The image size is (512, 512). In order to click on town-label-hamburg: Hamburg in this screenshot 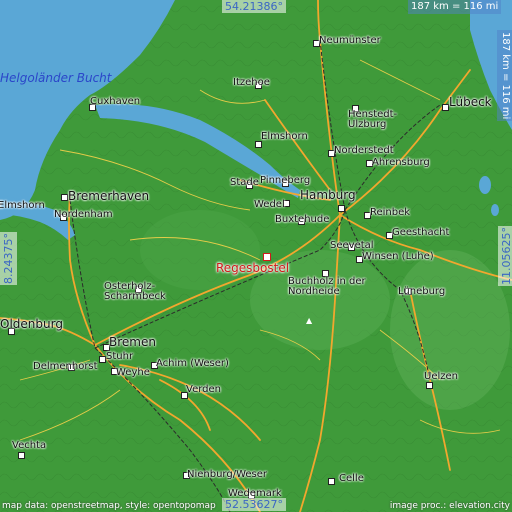, I will do `click(328, 195)`.